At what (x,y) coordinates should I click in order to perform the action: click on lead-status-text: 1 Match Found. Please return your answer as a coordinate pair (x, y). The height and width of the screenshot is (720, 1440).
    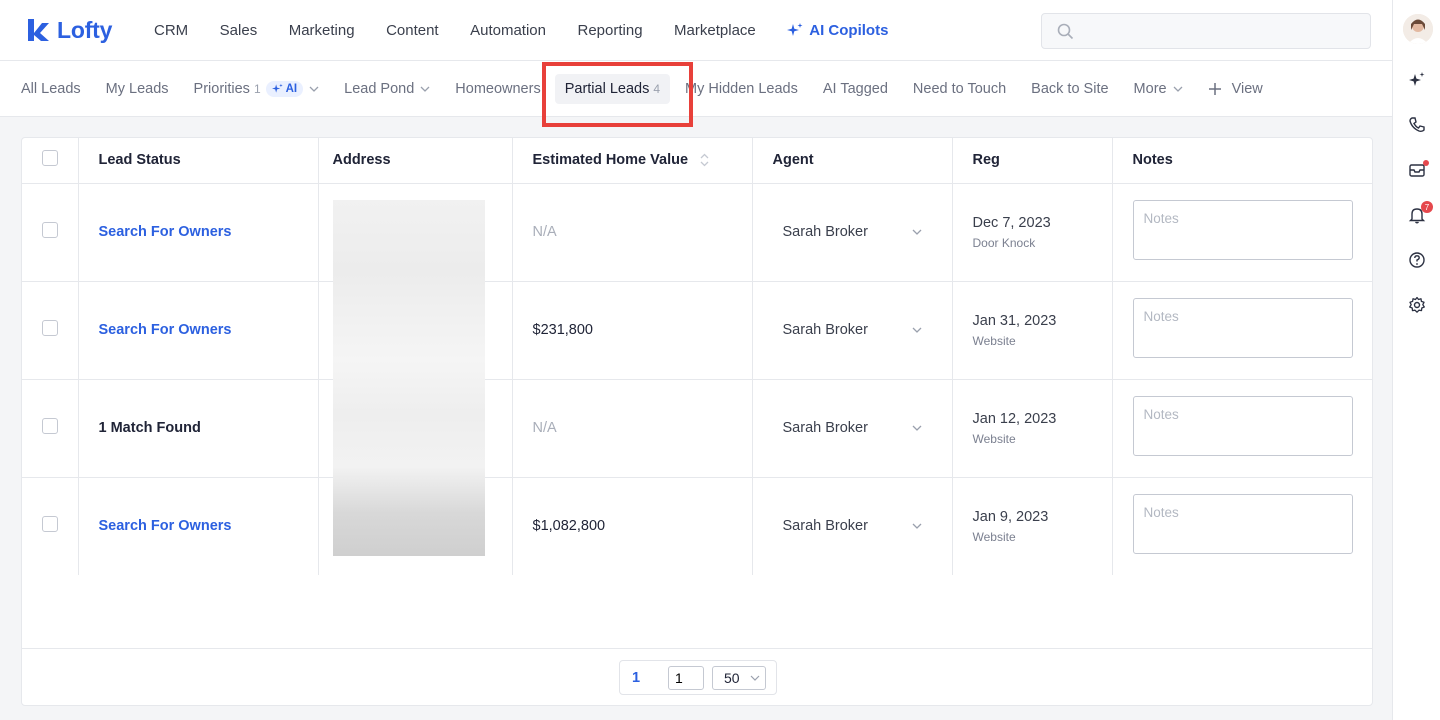
    Looking at the image, I should click on (149, 428).